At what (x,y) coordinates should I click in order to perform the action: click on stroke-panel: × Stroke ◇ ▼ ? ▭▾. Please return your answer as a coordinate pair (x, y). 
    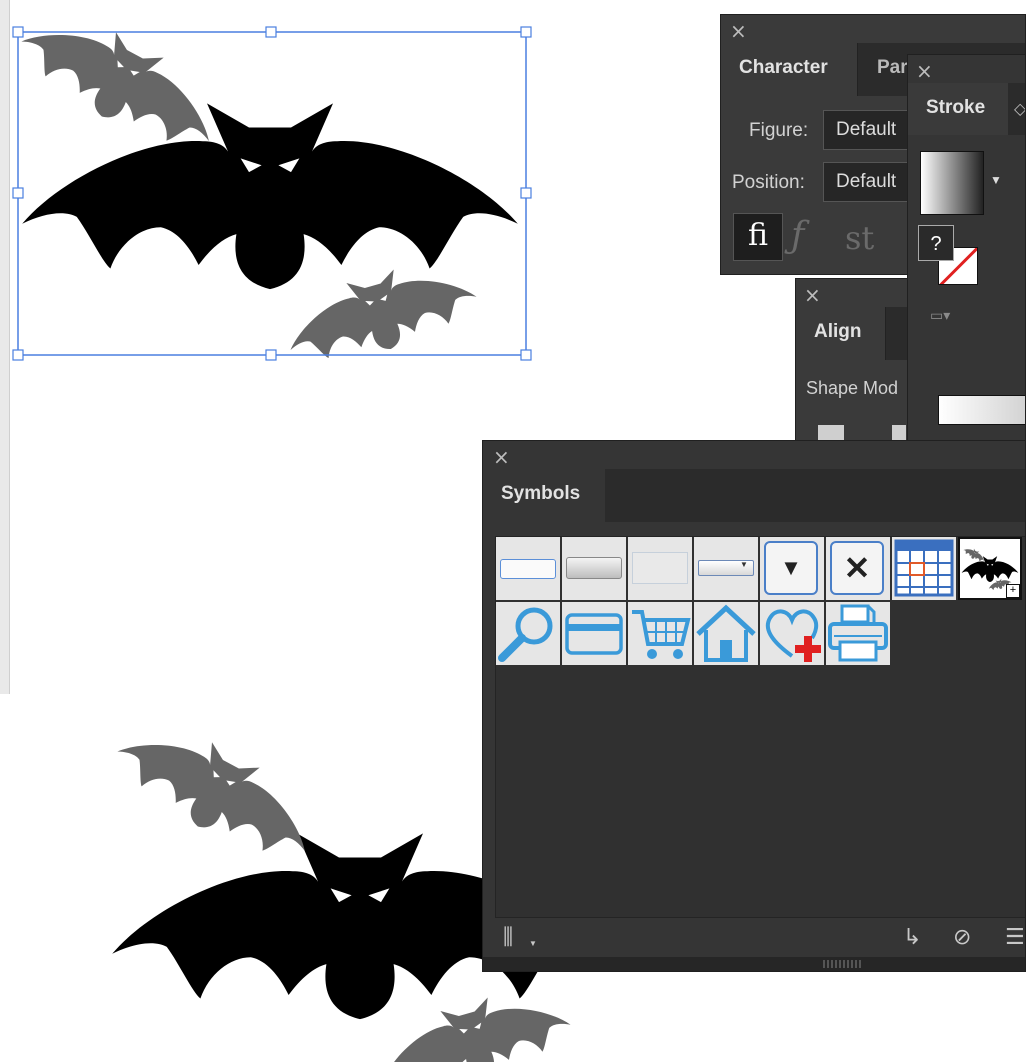
    Looking at the image, I should click on (966, 251).